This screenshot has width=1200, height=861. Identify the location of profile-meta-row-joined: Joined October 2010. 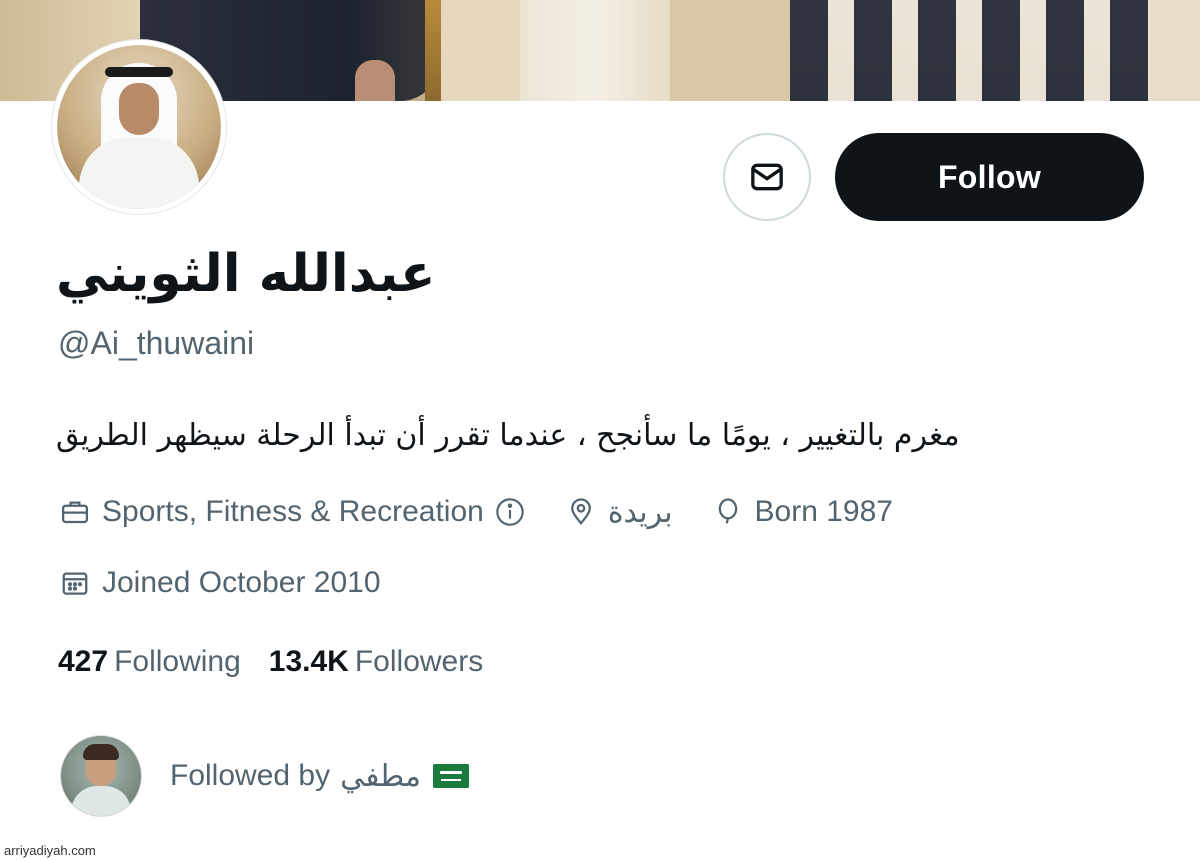
(238, 583).